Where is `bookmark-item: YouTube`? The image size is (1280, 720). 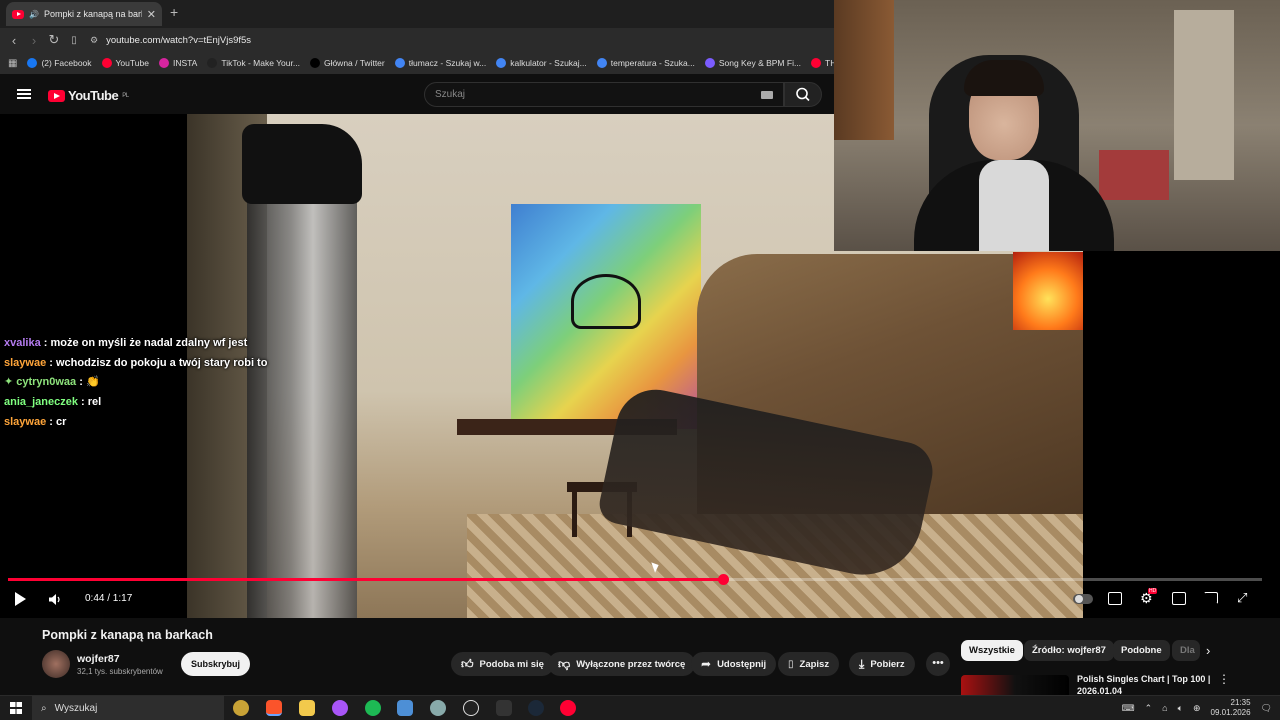
bookmark-item: YouTube is located at coordinates (125, 63).